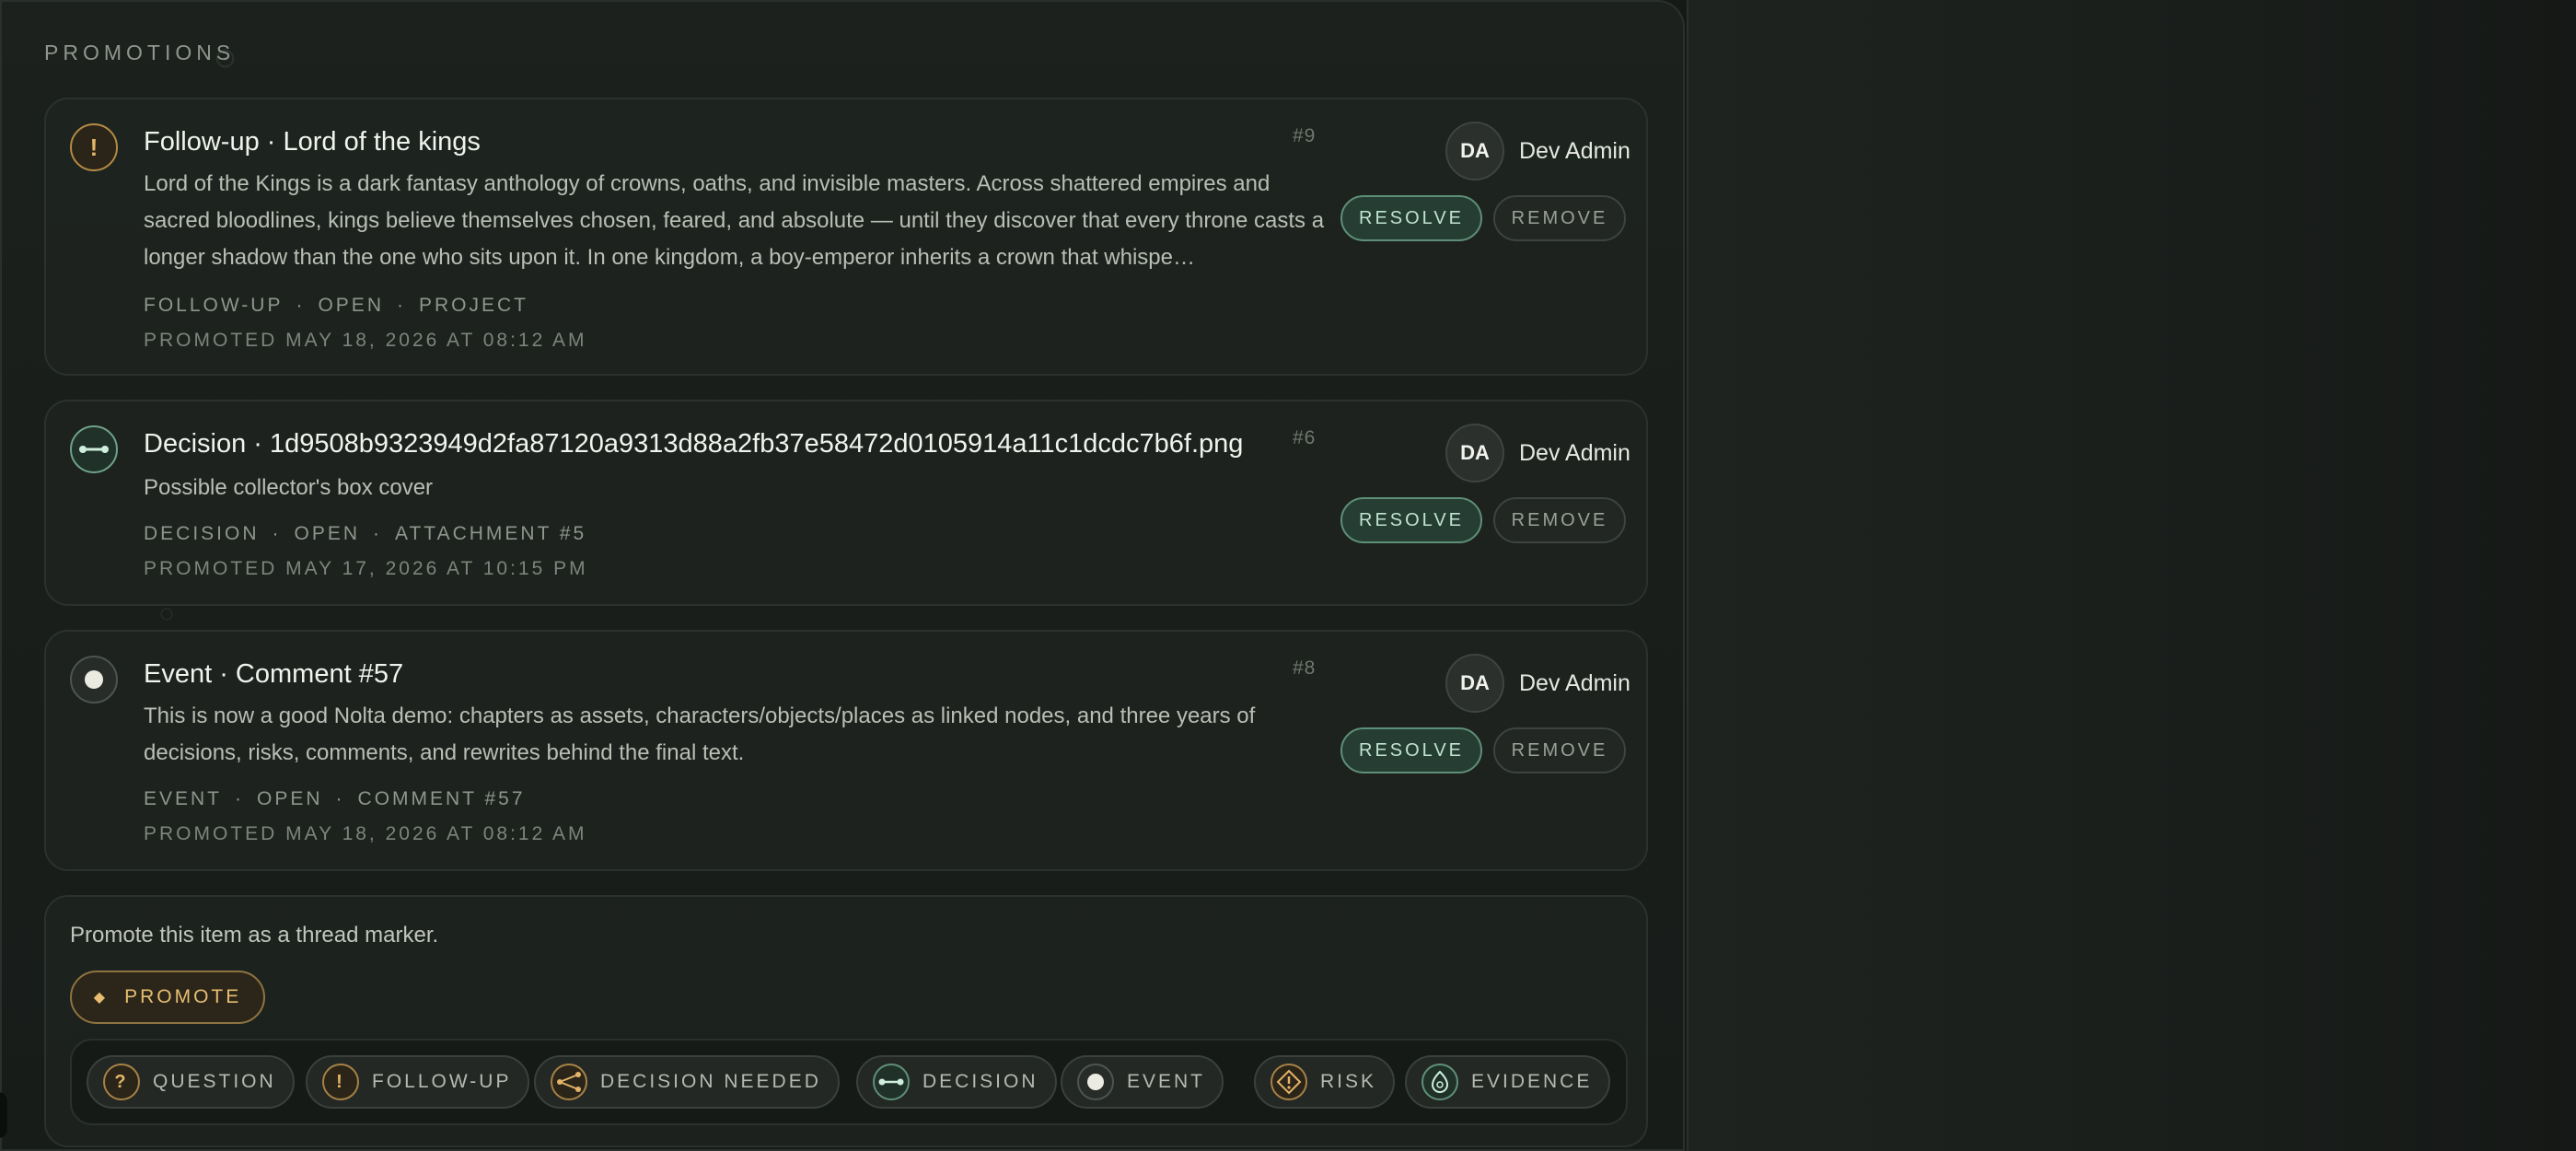 The width and height of the screenshot is (2576, 1151). I want to click on promotion-title: Event · Comment #57, so click(274, 674).